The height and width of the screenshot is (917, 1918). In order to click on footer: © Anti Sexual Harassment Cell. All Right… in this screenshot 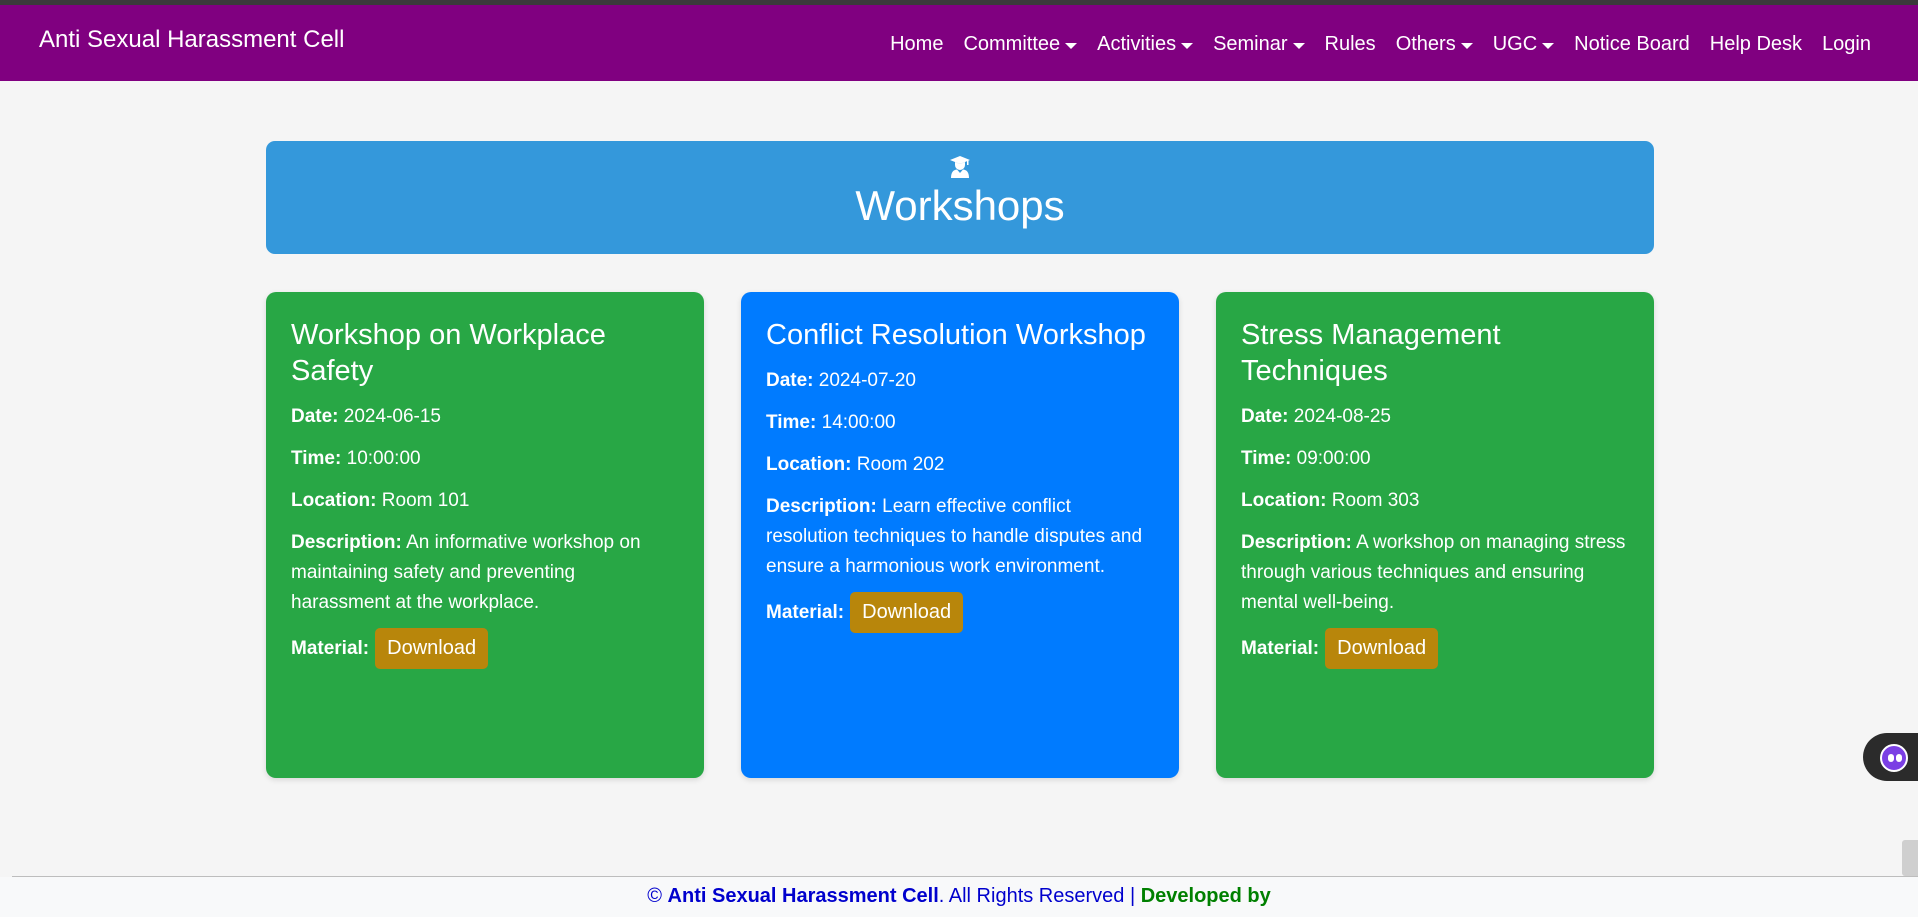, I will do `click(959, 897)`.